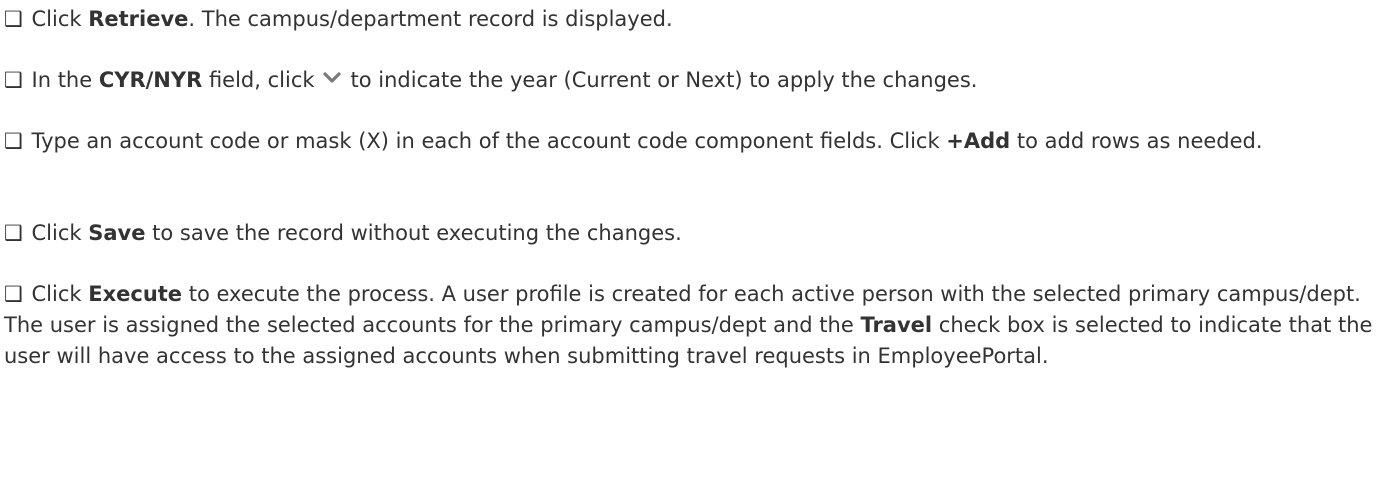 The width and height of the screenshot is (1384, 487). I want to click on save-label: Save, so click(117, 233).